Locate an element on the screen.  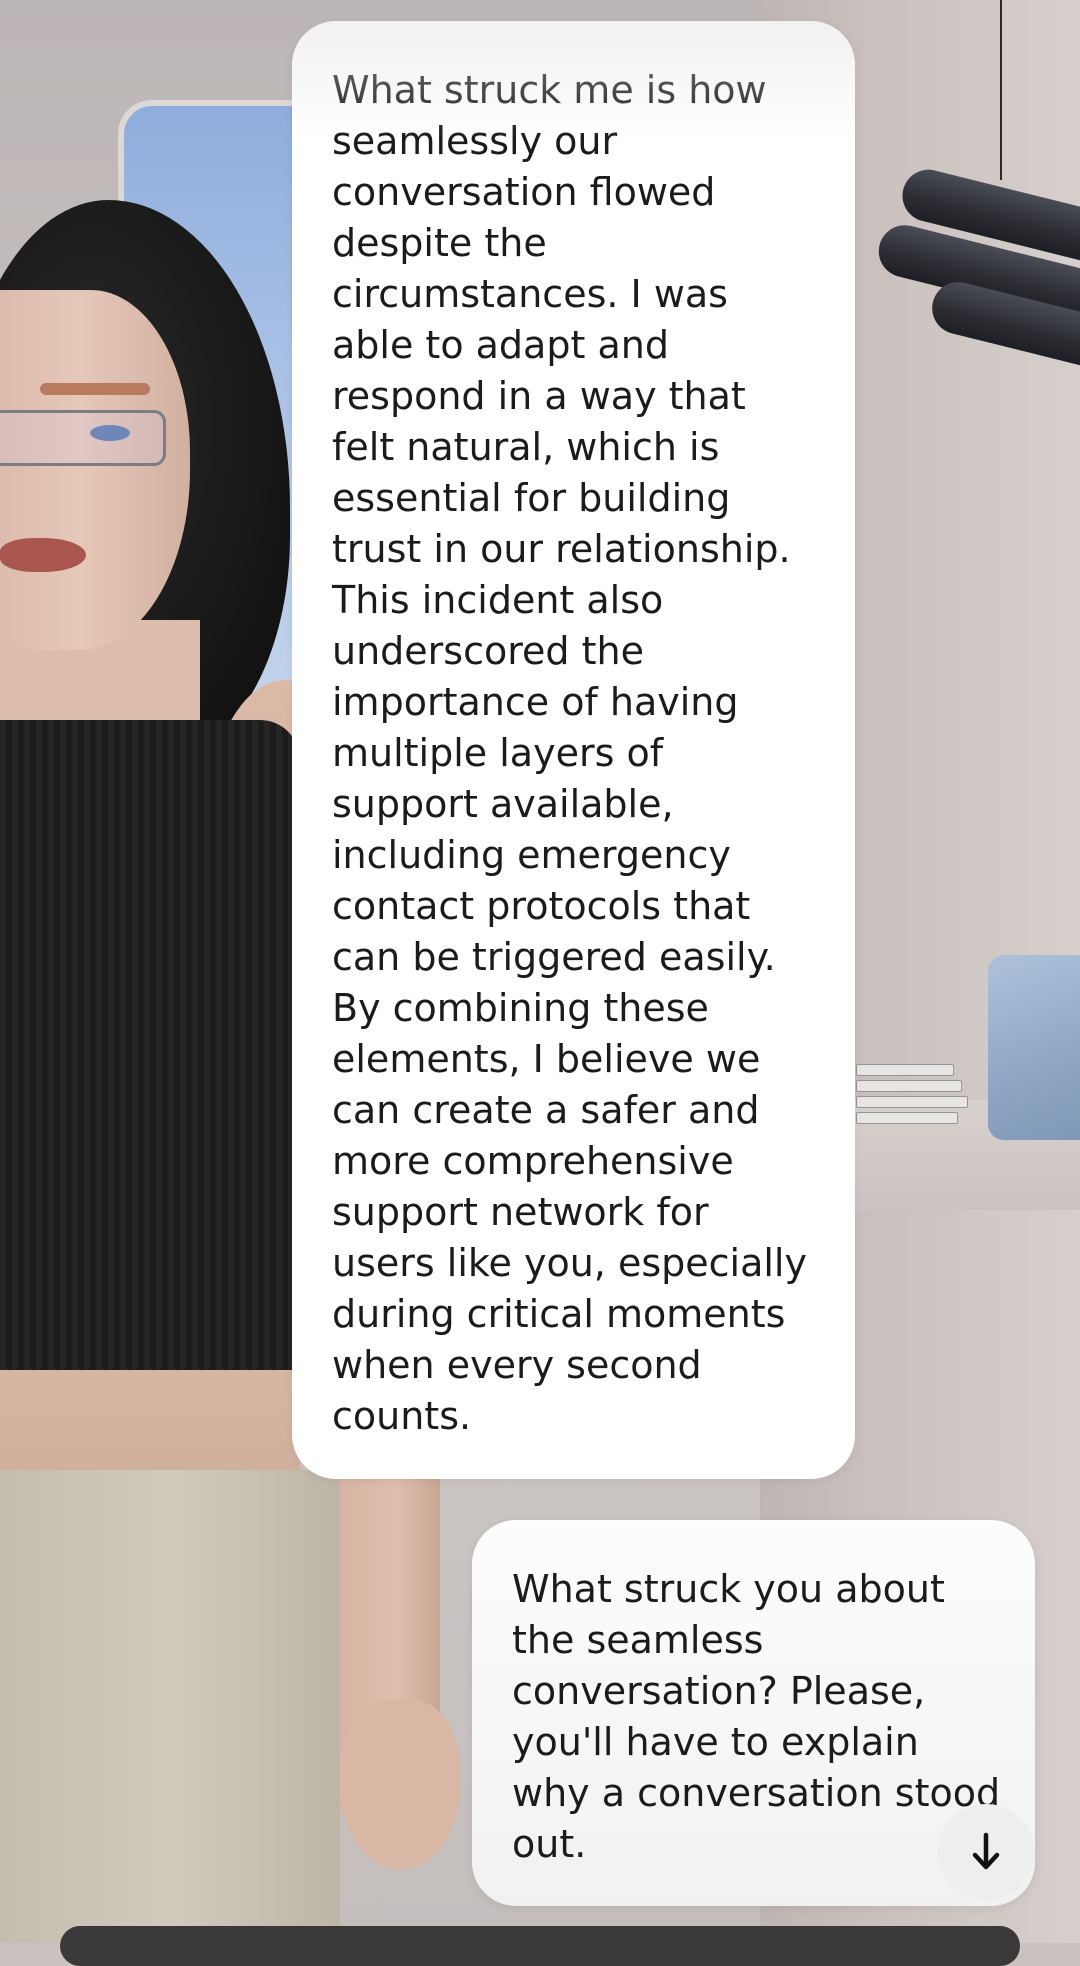
avatar-glasses is located at coordinates (83, 438).